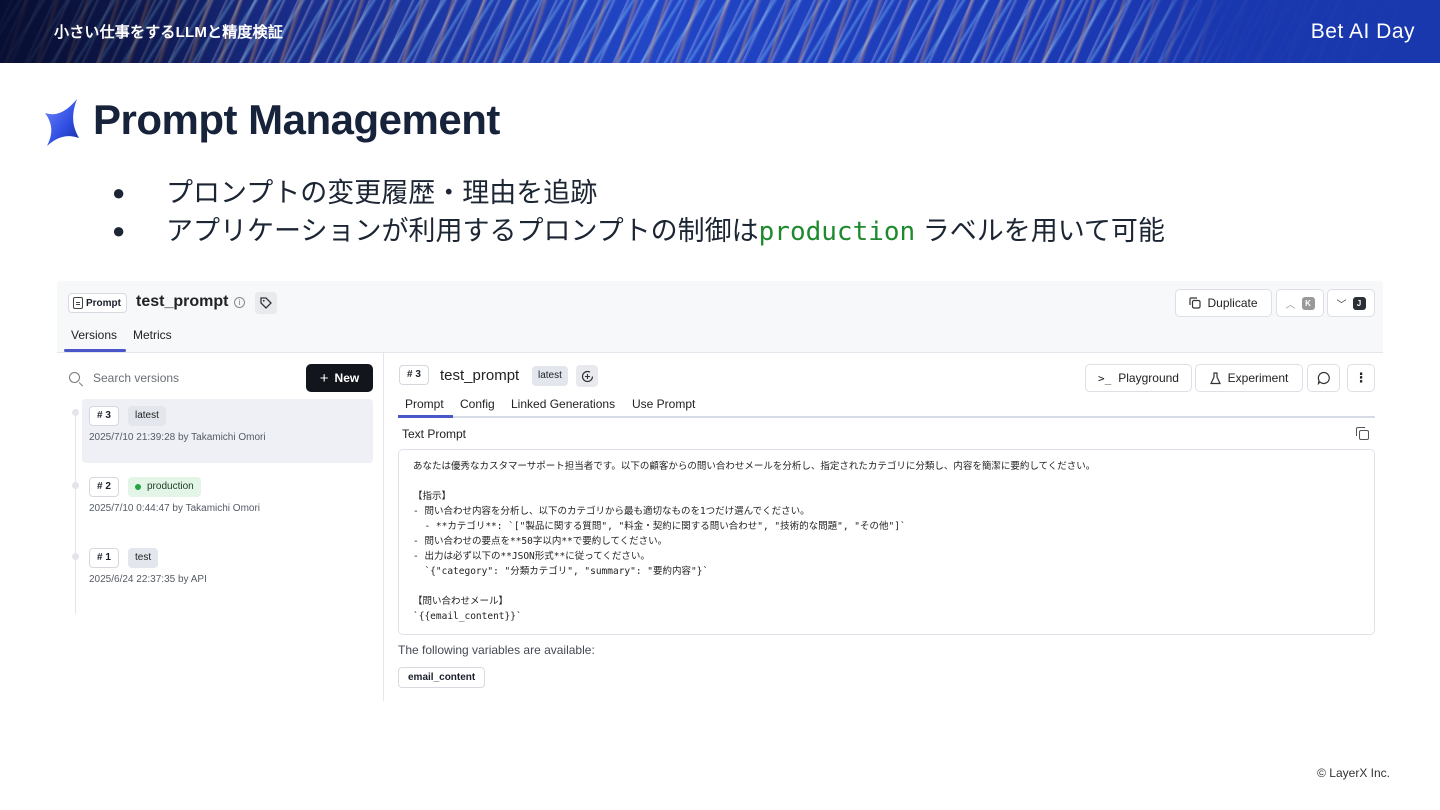  I want to click on tab-prompt: Prompt, so click(424, 404).